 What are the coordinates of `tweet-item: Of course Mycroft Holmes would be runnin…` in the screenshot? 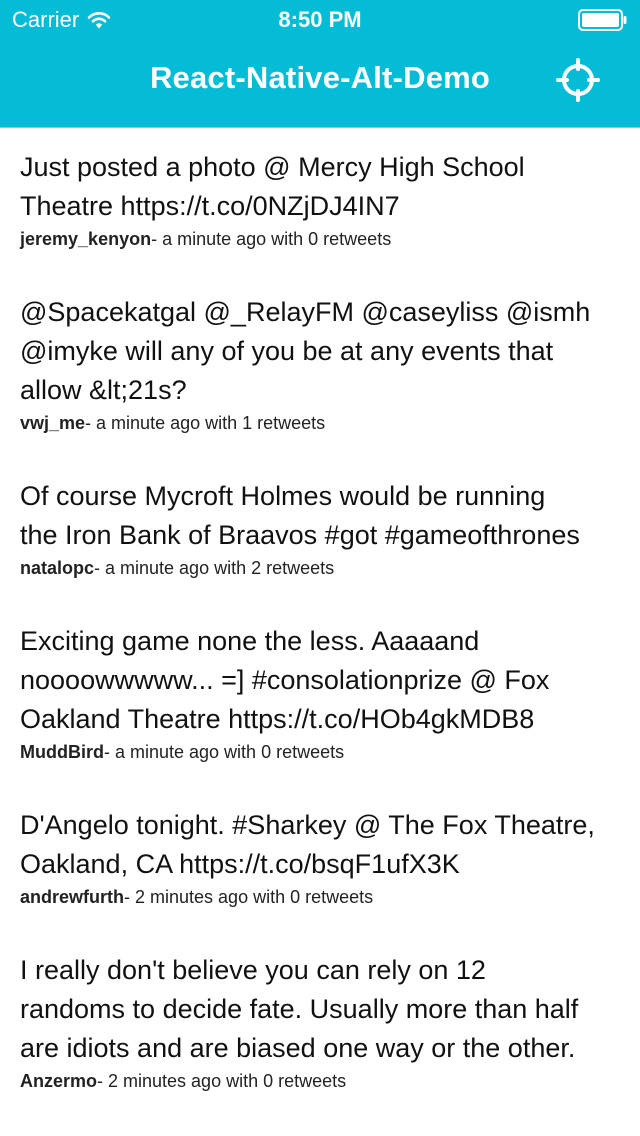 It's located at (320, 529).